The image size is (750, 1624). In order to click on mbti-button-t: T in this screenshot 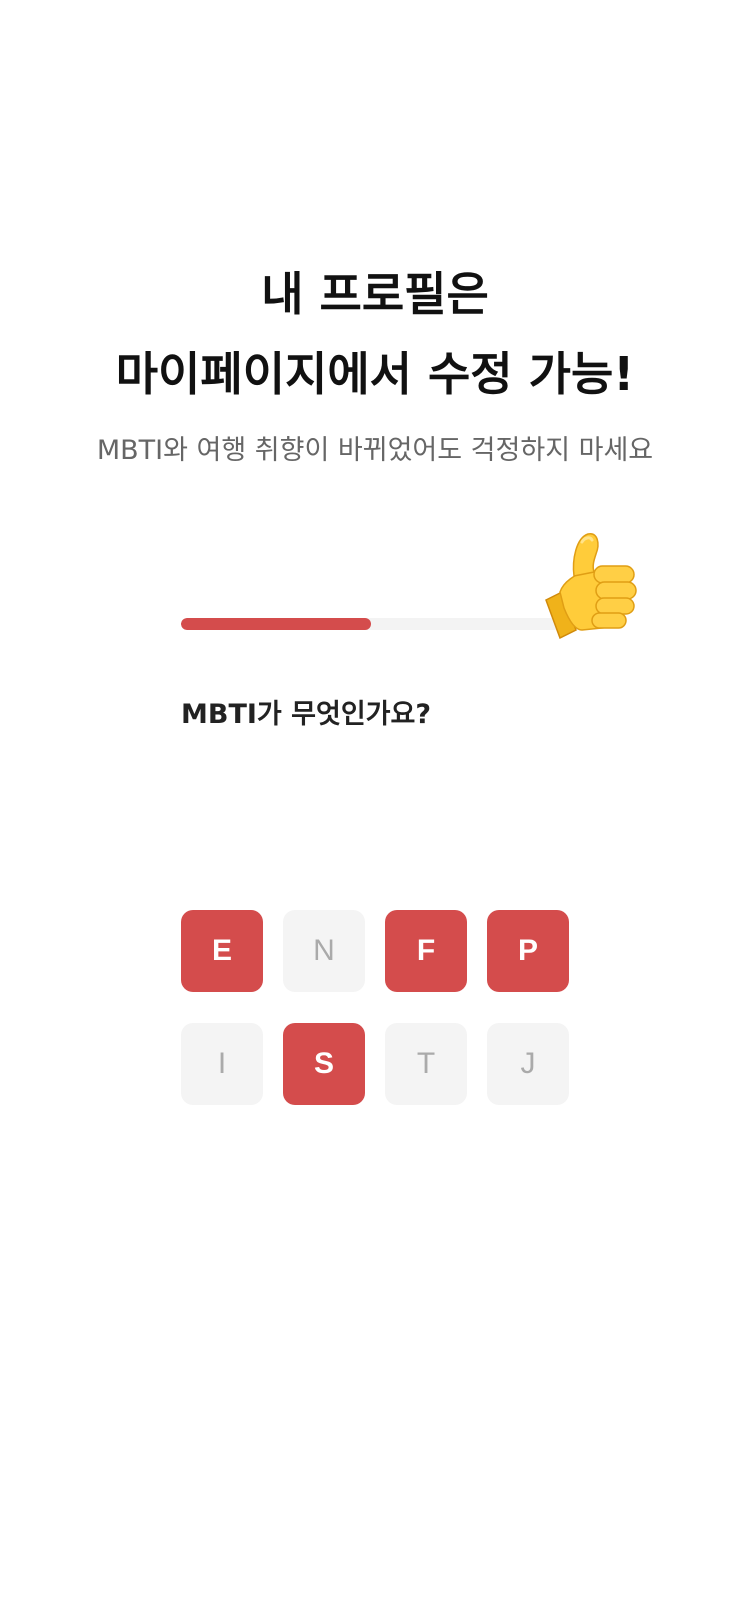, I will do `click(426, 1064)`.